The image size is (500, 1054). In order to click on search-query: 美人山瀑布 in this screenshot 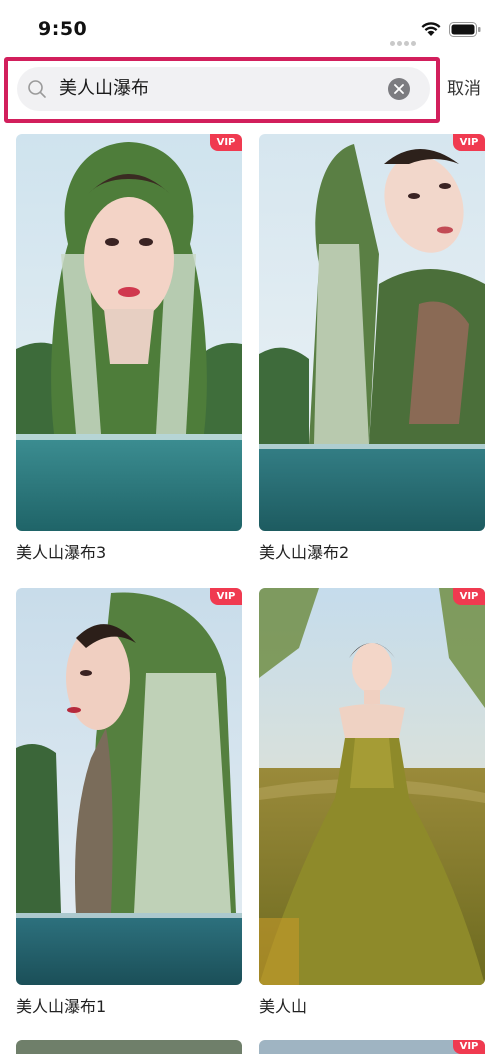, I will do `click(104, 88)`.